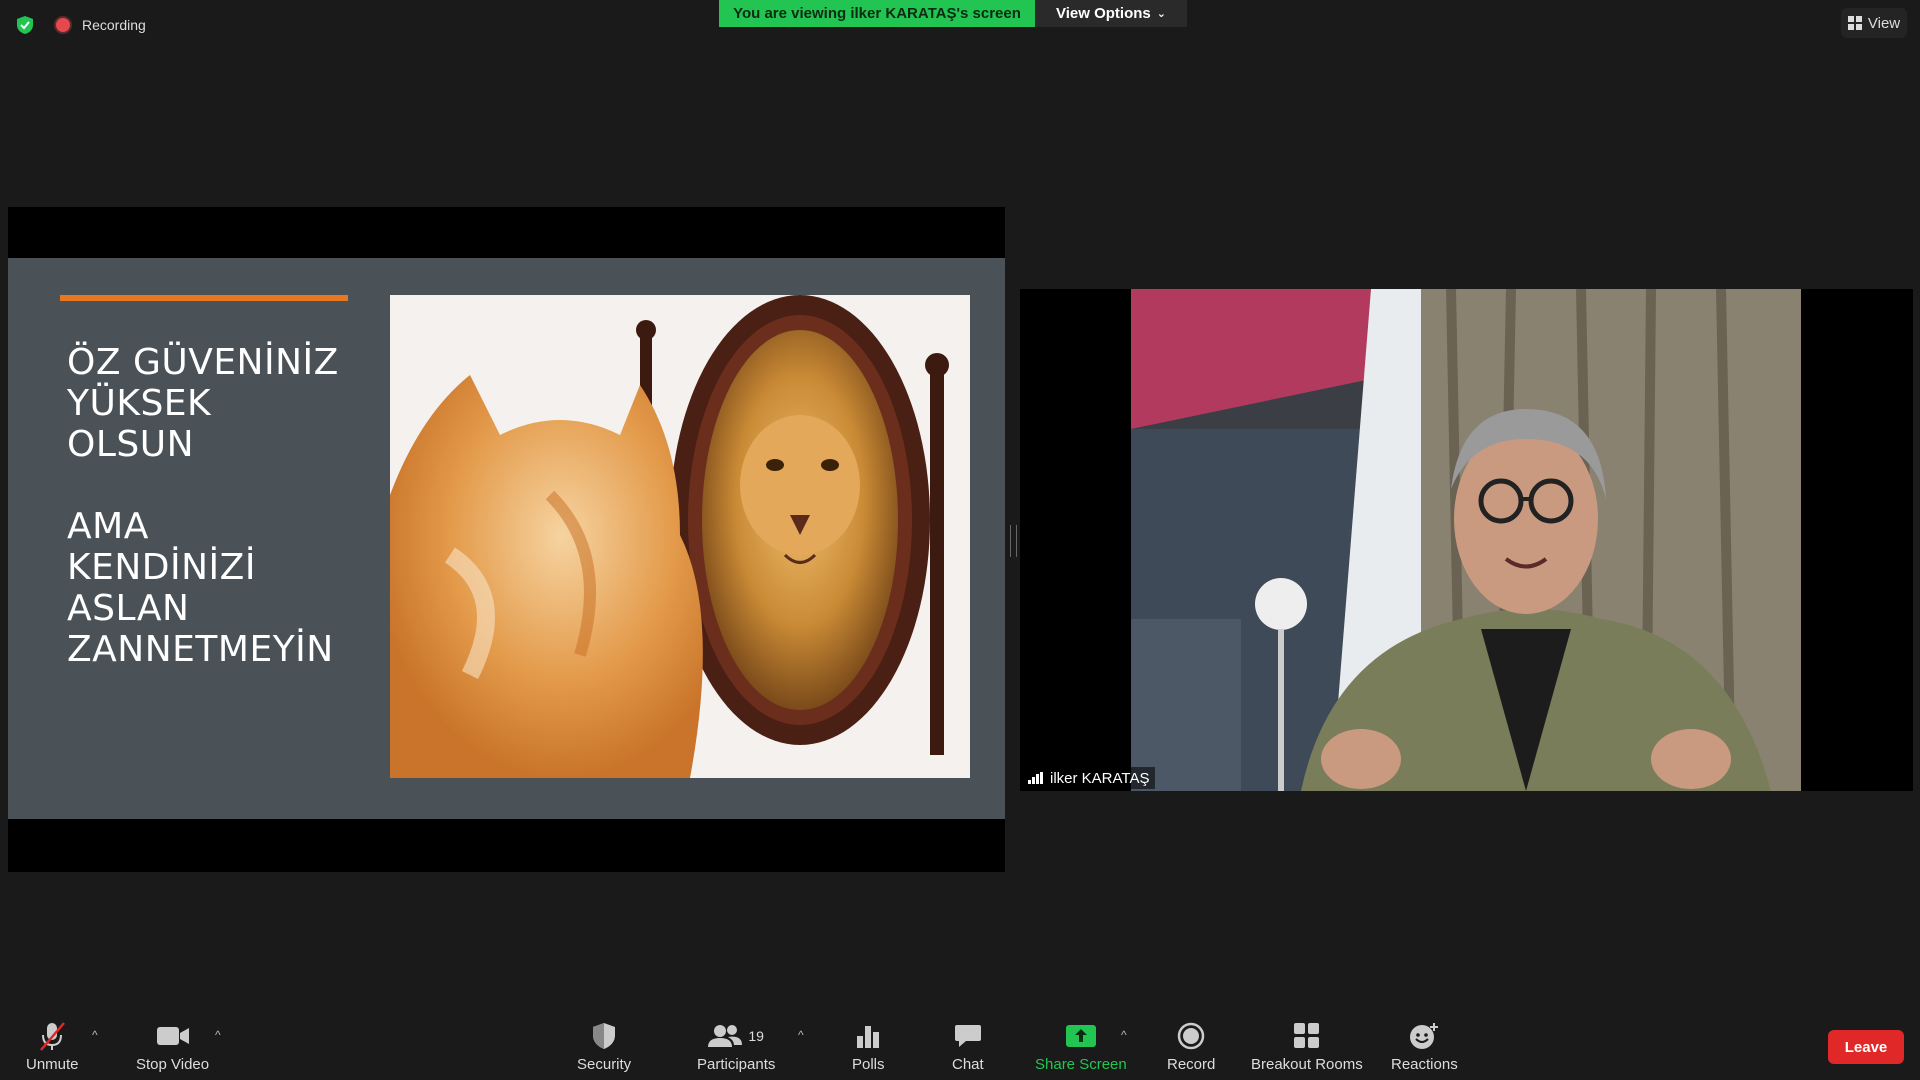 This screenshot has height=1080, width=1920. I want to click on breakout-rooms-label: Breakout Rooms, so click(1307, 1064).